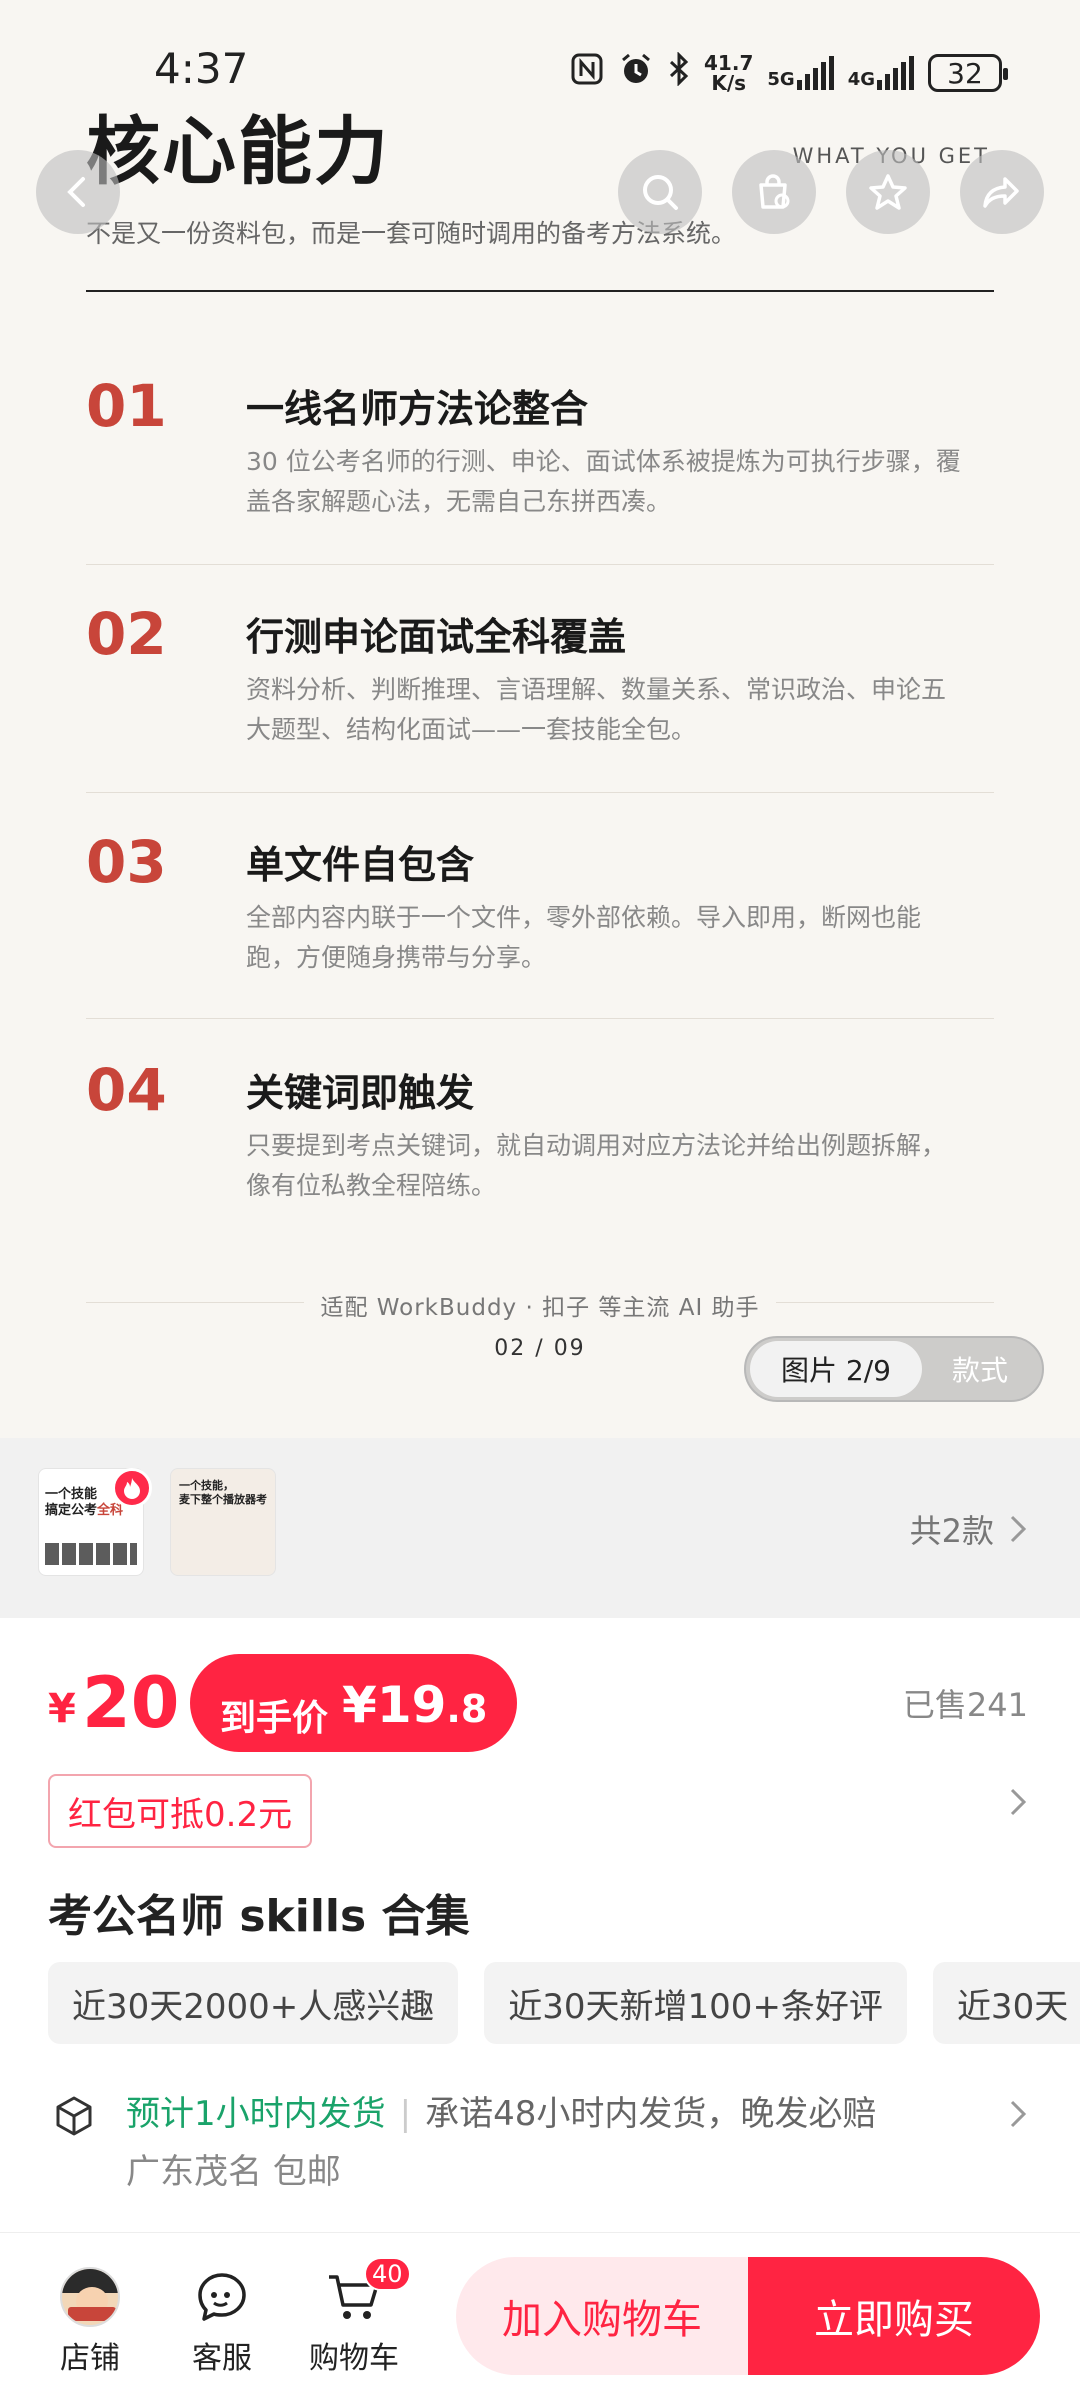  What do you see at coordinates (126, 1090) in the screenshot?
I see `feature-number: 04` at bounding box center [126, 1090].